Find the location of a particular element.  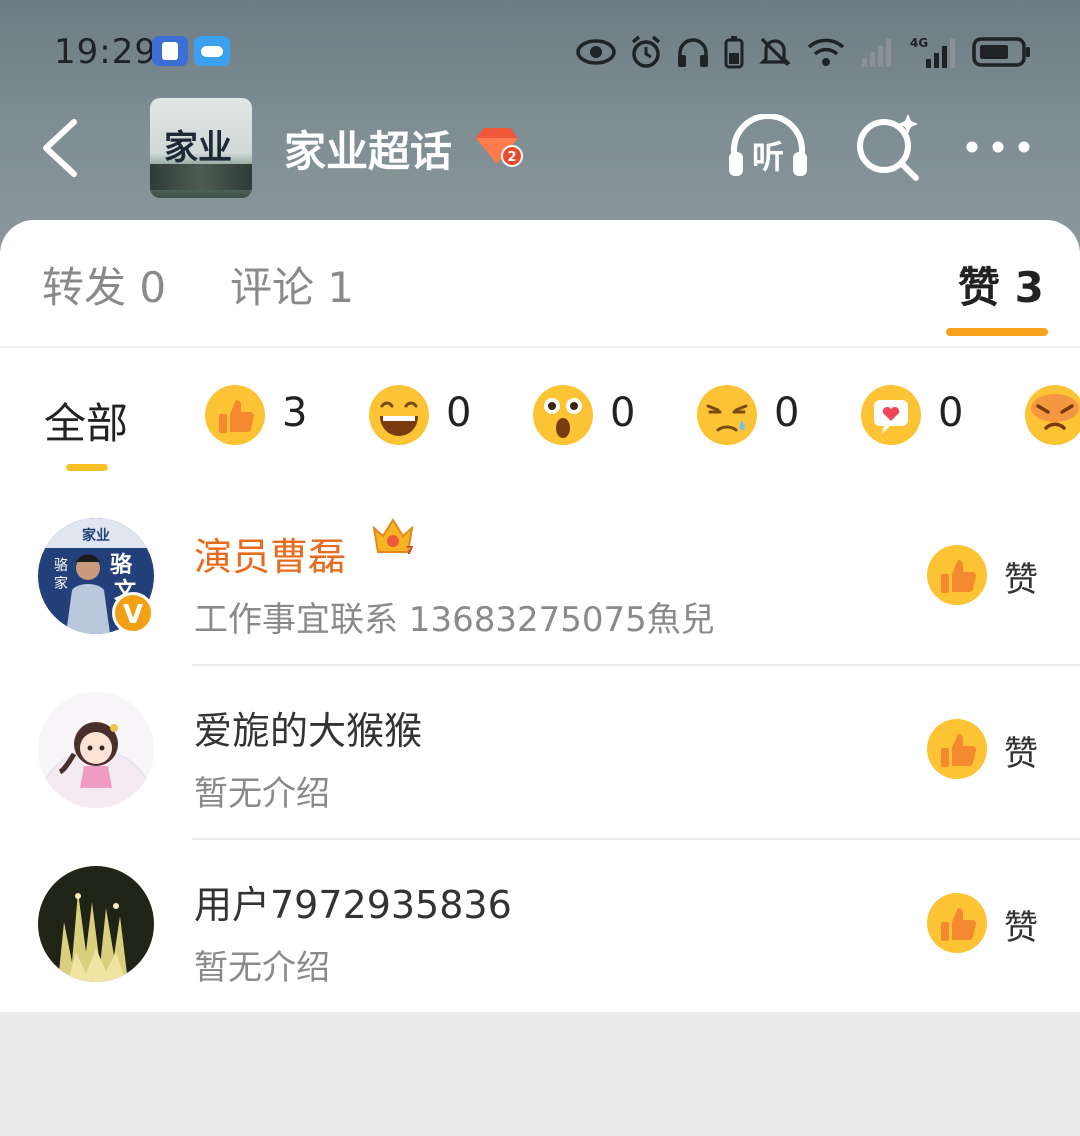

back-icon is located at coordinates (64, 148).